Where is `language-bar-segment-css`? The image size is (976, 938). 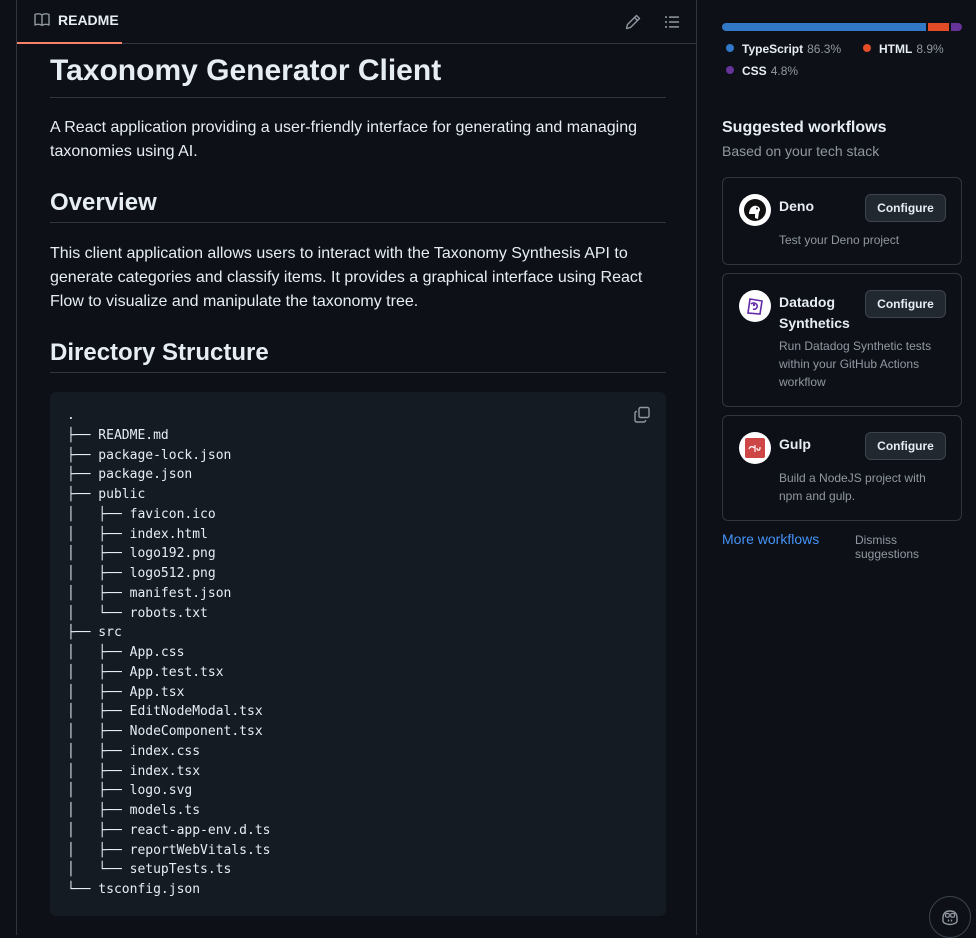
language-bar-segment-css is located at coordinates (956, 27).